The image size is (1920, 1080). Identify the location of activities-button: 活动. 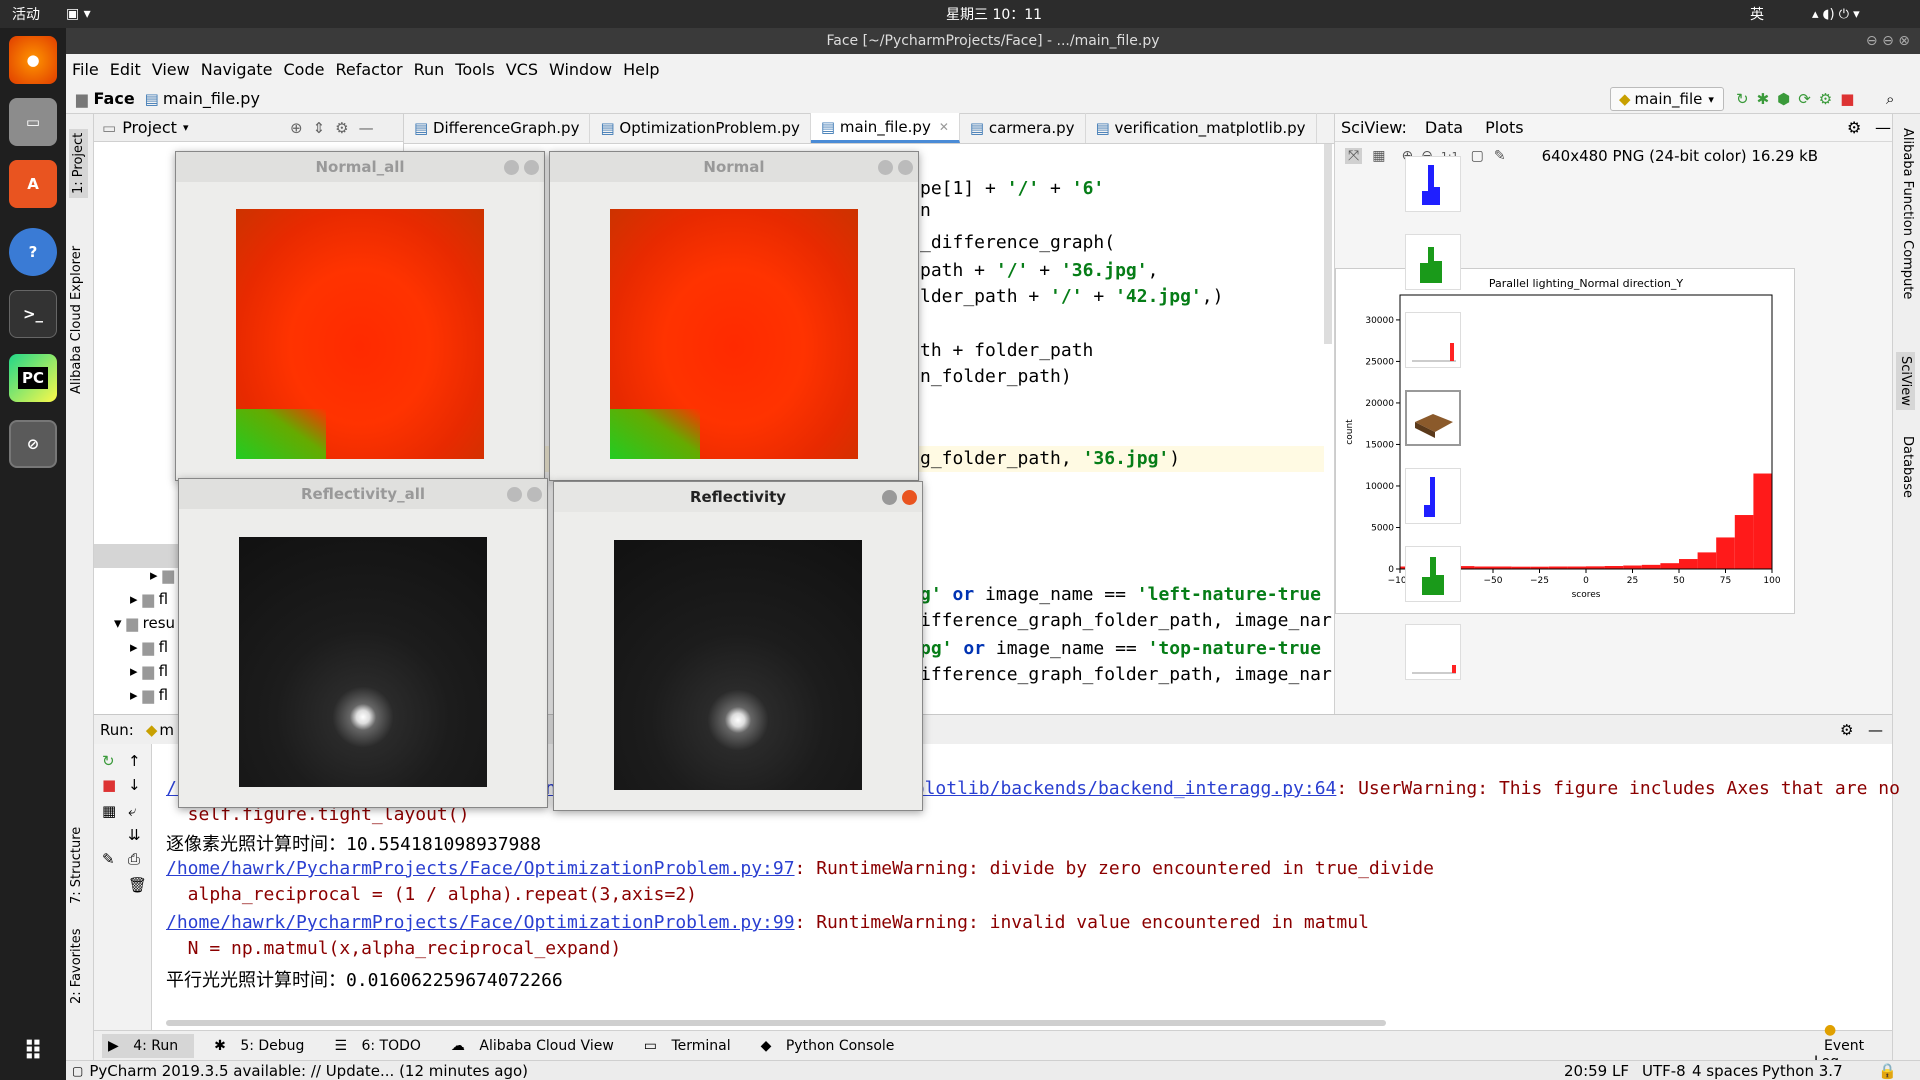
(26, 14).